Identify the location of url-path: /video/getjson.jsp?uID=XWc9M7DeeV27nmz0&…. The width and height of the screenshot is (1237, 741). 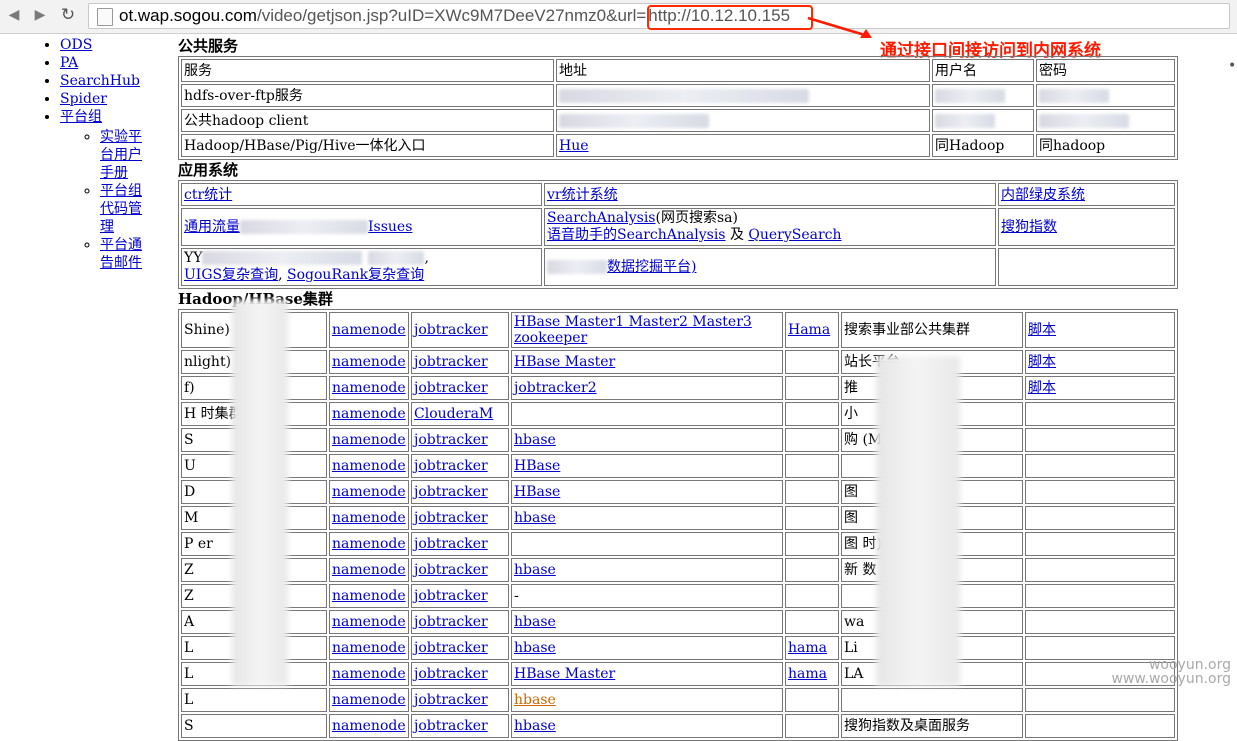
(451, 15).